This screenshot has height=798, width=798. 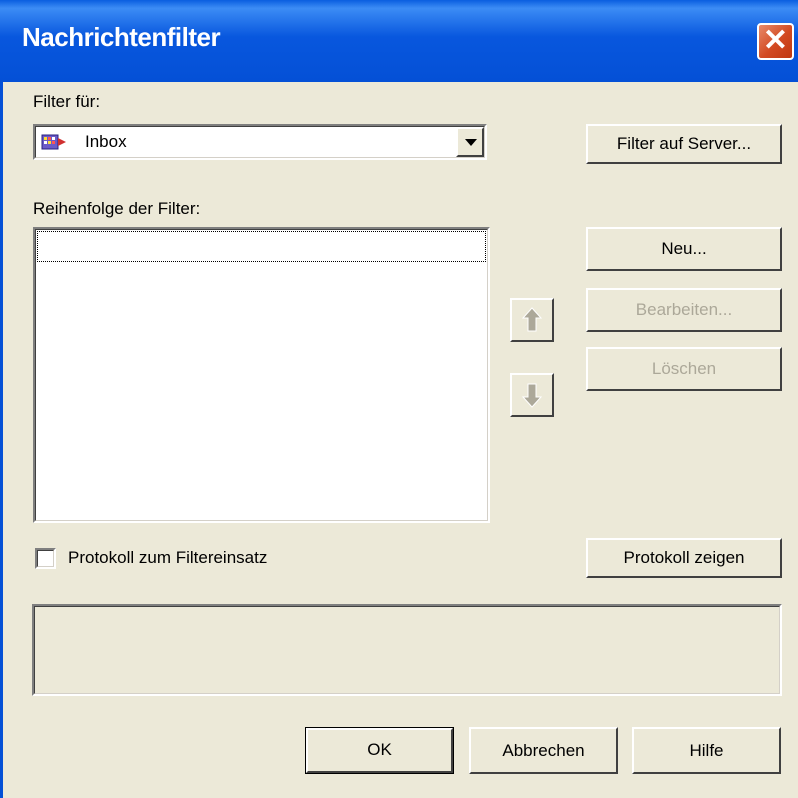 What do you see at coordinates (121, 37) in the screenshot?
I see `window-title: Nachrichtenfilter` at bounding box center [121, 37].